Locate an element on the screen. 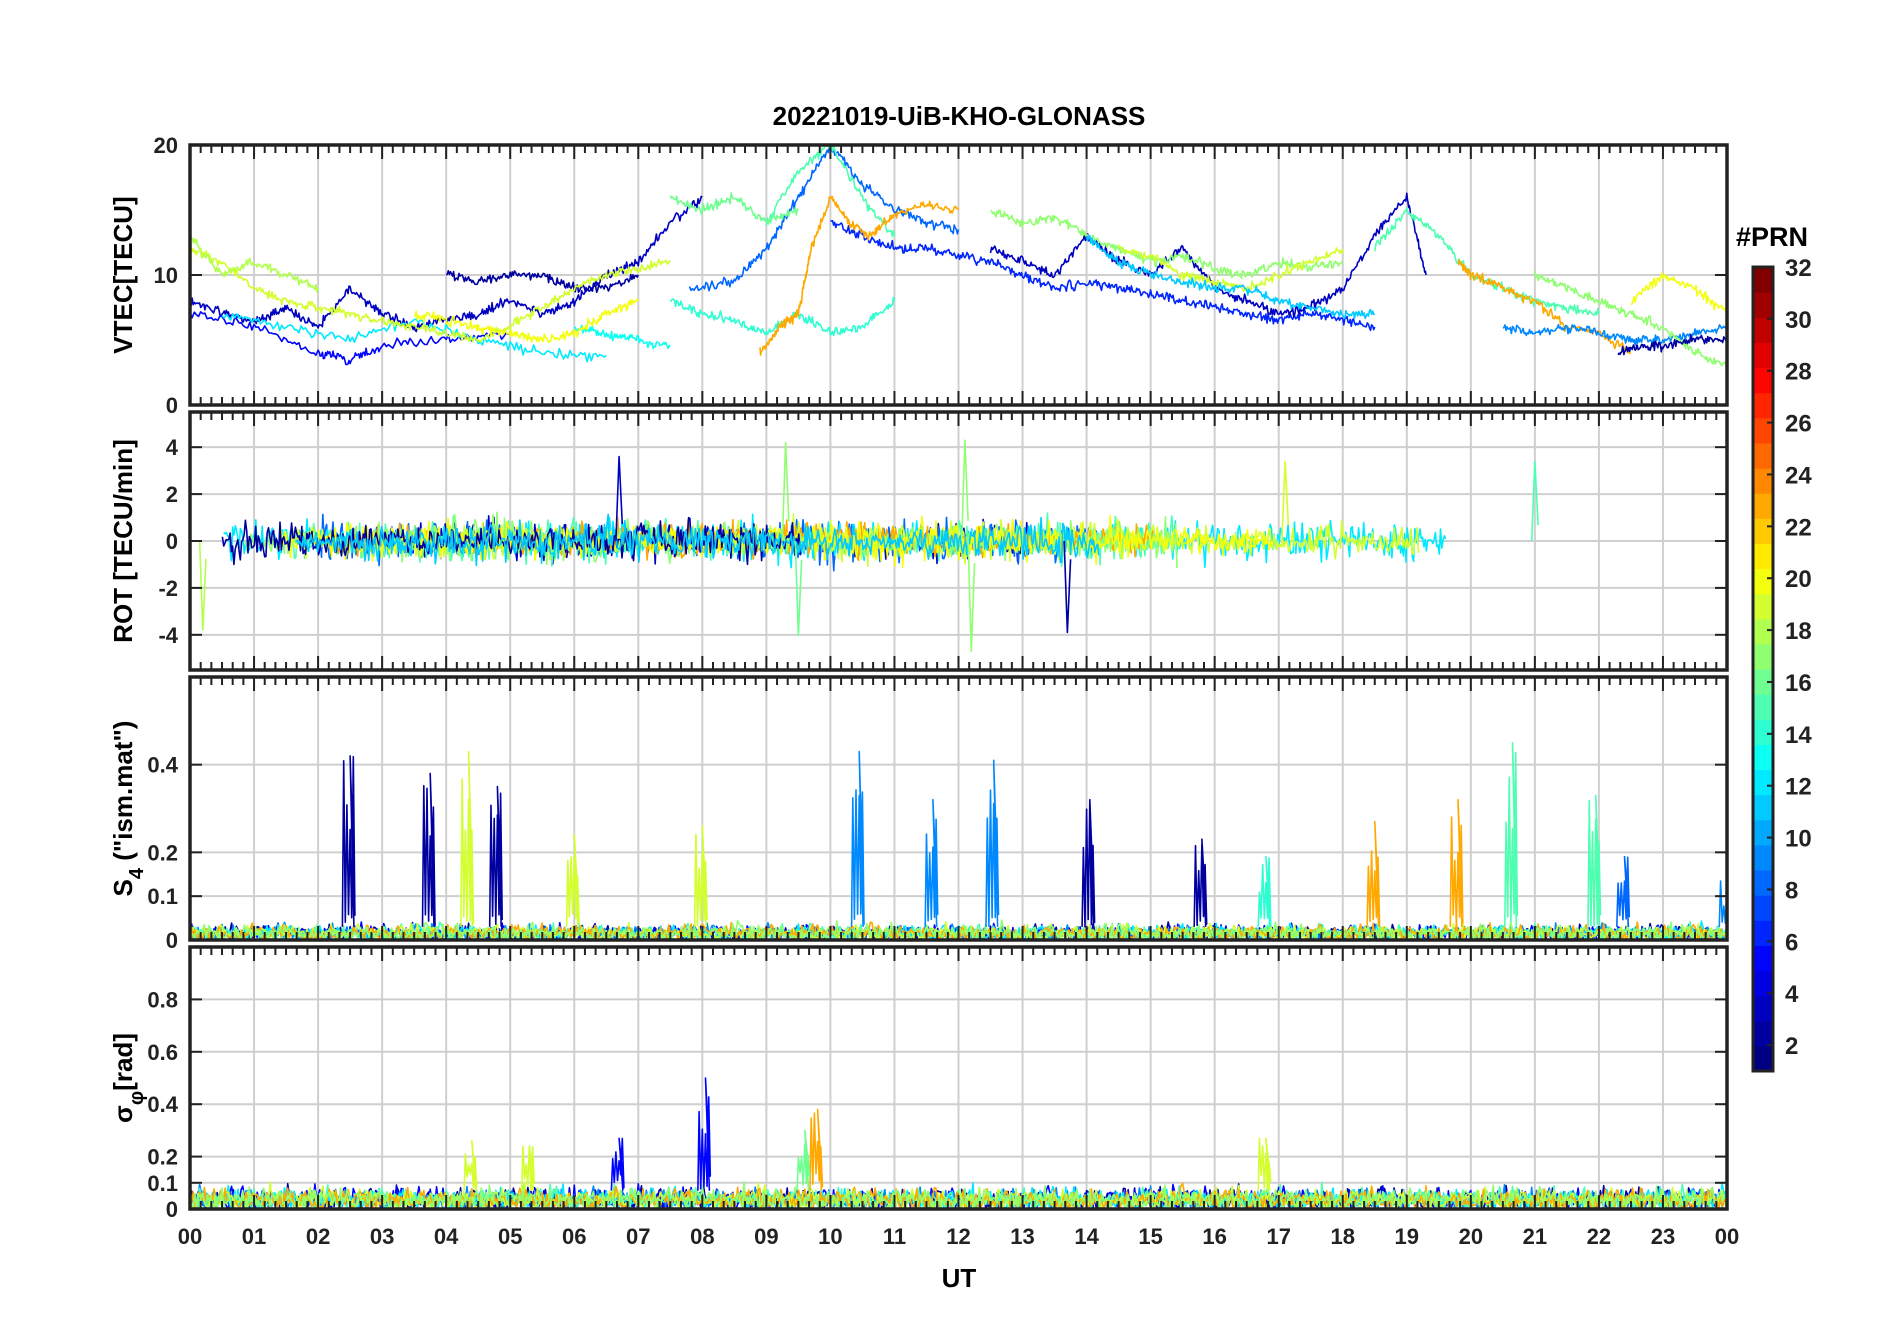 The height and width of the screenshot is (1330, 1902). y-tick-label-s4-1: 0.1 is located at coordinates (162, 896).